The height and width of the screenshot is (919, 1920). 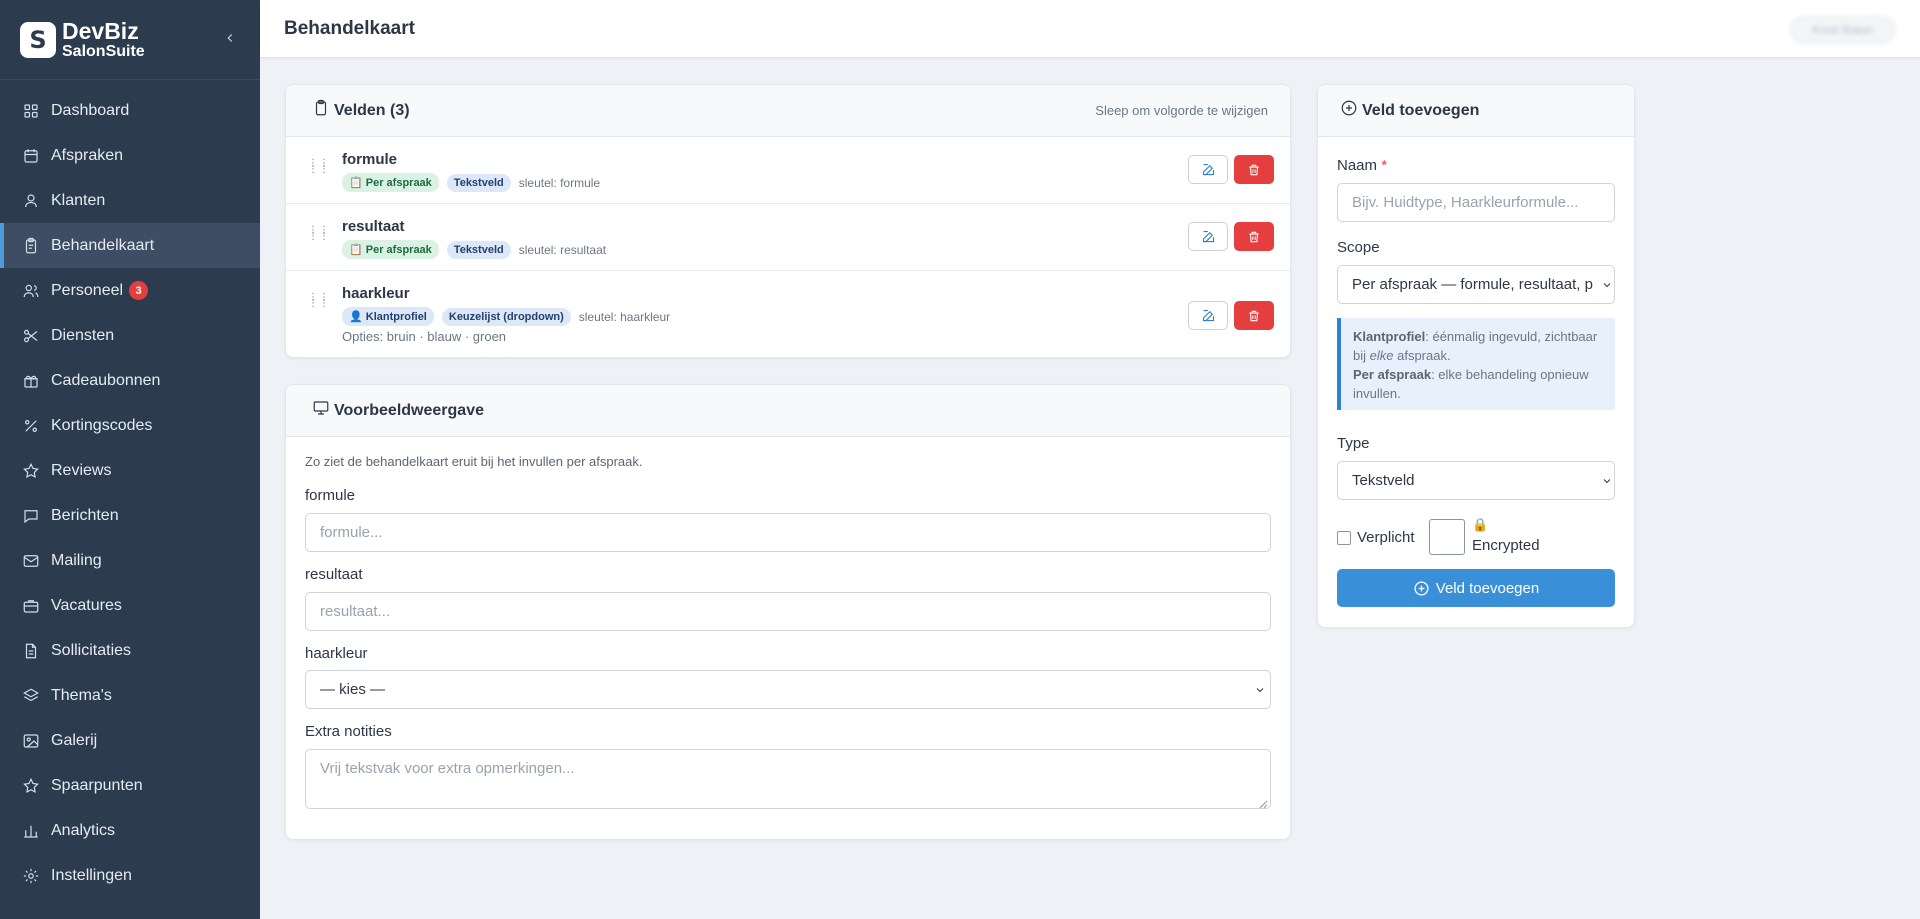 What do you see at coordinates (130, 785) in the screenshot?
I see `sidebar-item-spaarpunten: Spaarpunten` at bounding box center [130, 785].